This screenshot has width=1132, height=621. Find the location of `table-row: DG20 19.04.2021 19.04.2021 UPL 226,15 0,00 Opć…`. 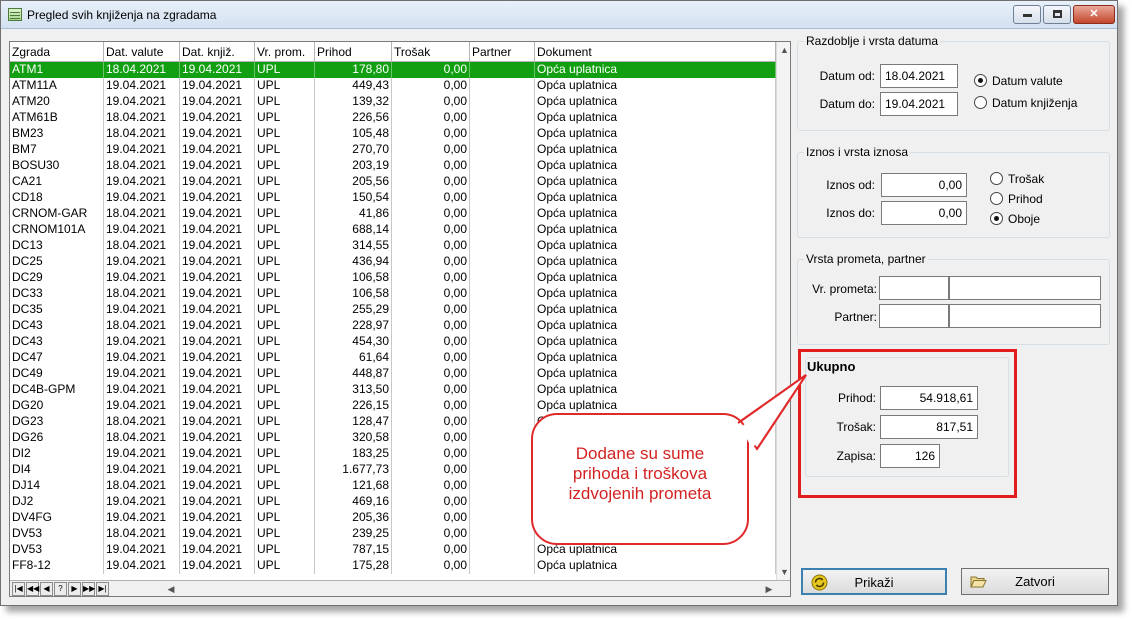

table-row: DG20 19.04.2021 19.04.2021 UPL 226,15 0,00 Opć… is located at coordinates (393, 406).